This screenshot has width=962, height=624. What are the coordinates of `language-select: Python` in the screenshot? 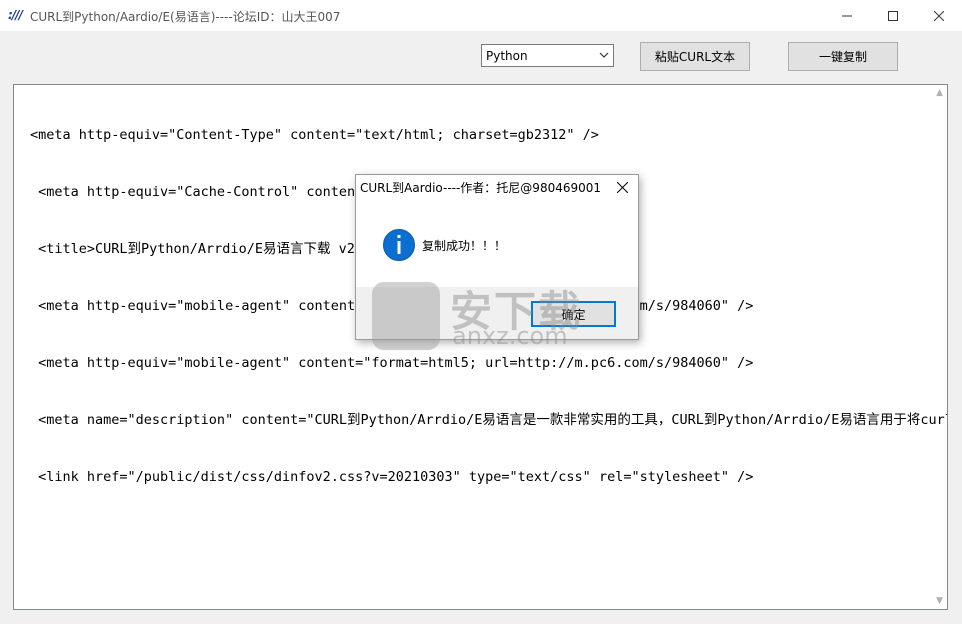 It's located at (547, 55).